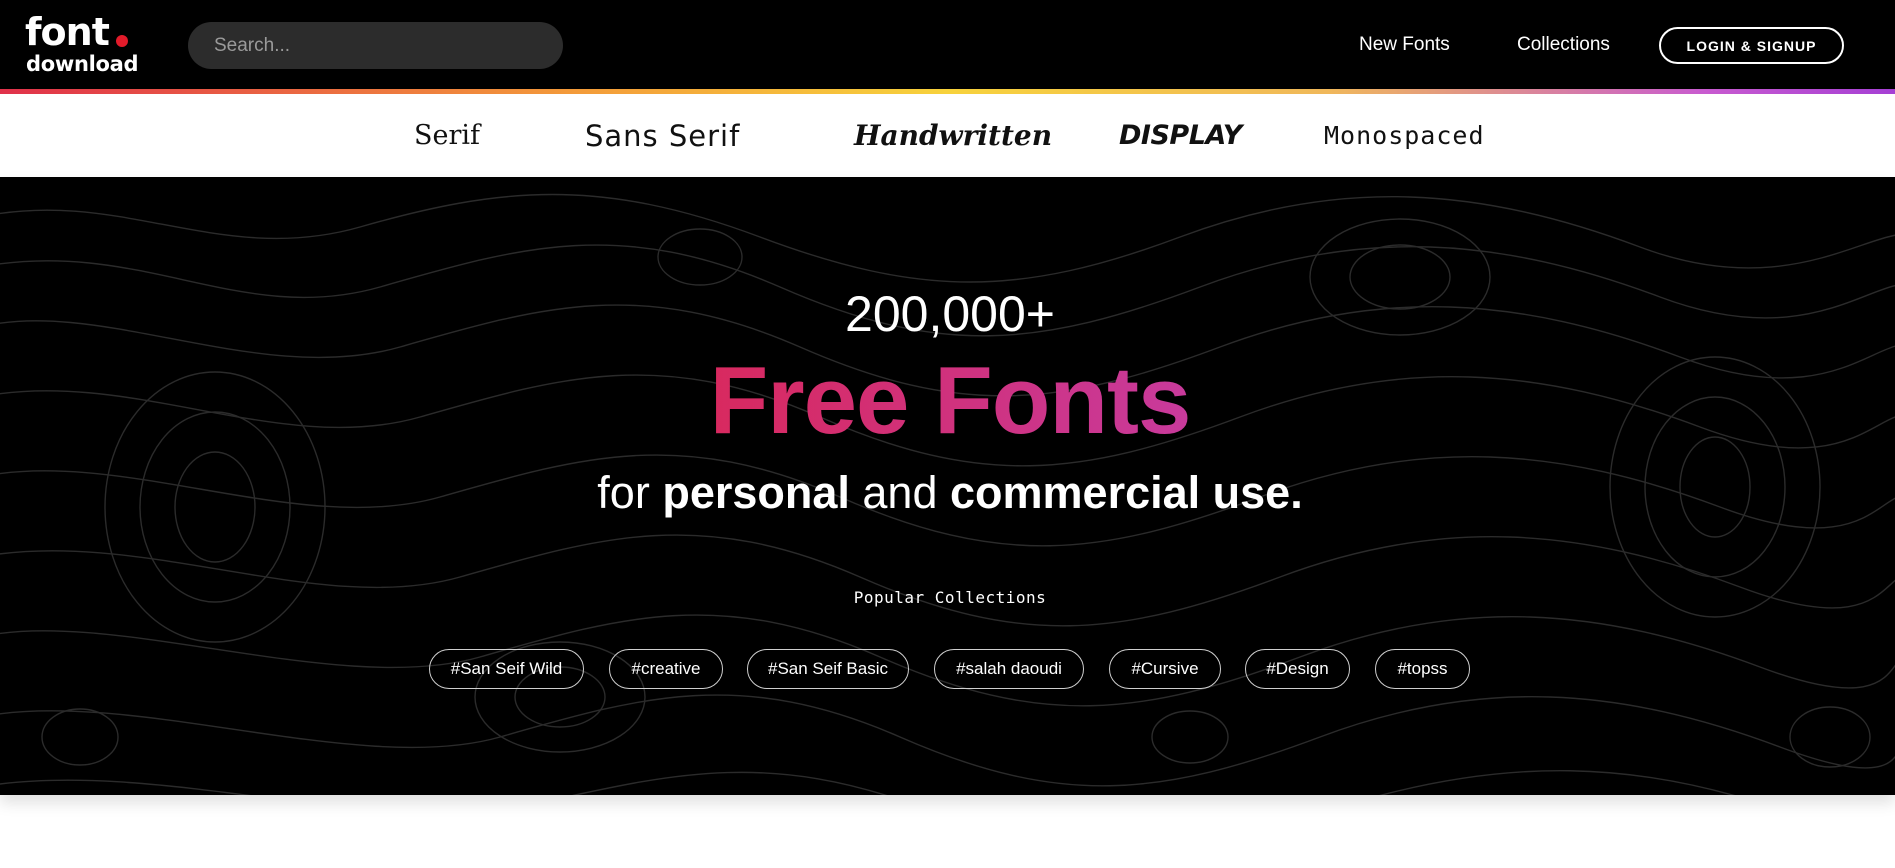  Describe the element at coordinates (122, 41) in the screenshot. I see `logo-red-dot` at that location.